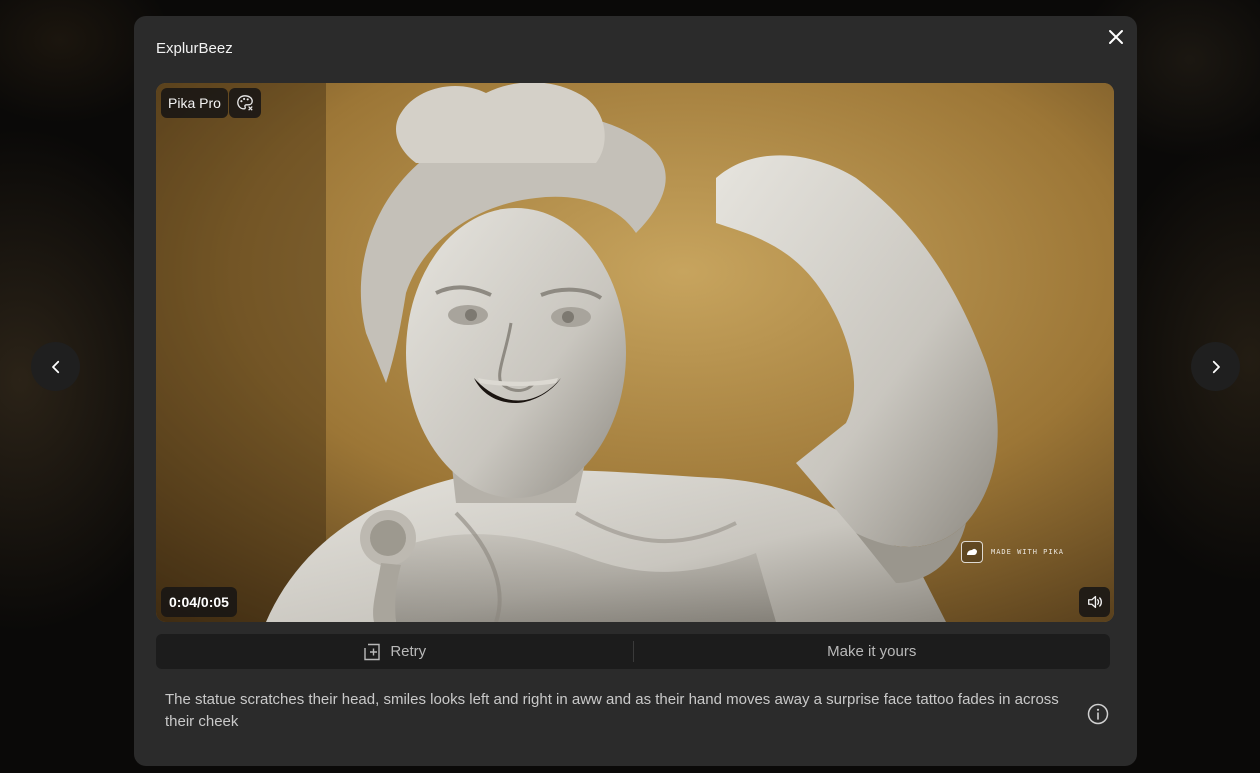  Describe the element at coordinates (372, 651) in the screenshot. I see `retry-icon` at that location.